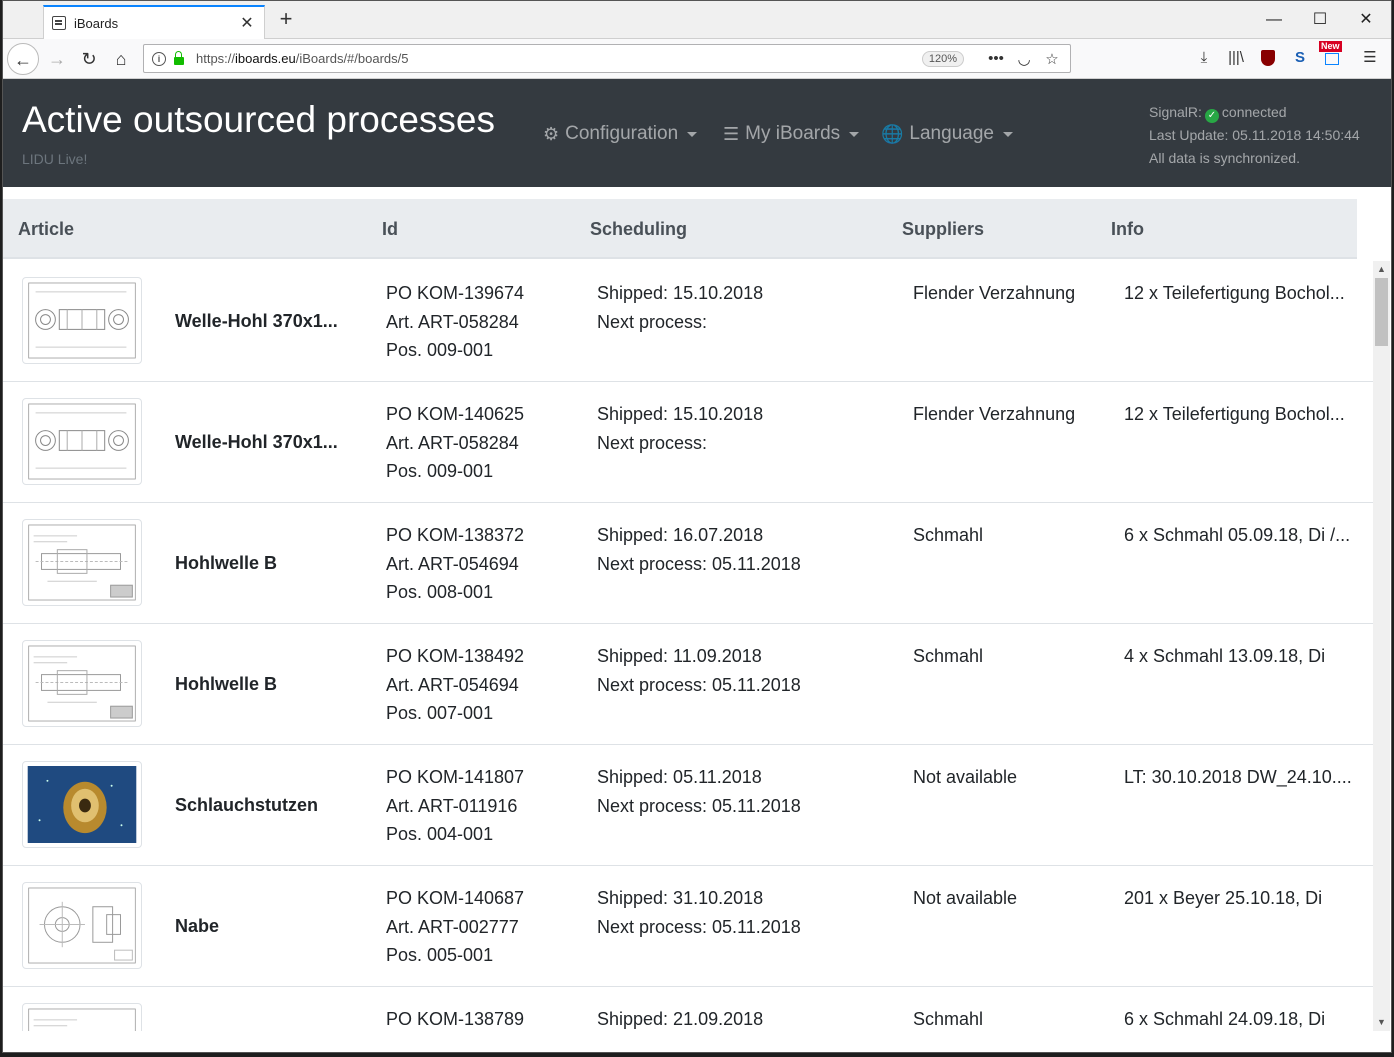 The image size is (1394, 1057). I want to click on s-extension-icon: S, so click(1300, 58).